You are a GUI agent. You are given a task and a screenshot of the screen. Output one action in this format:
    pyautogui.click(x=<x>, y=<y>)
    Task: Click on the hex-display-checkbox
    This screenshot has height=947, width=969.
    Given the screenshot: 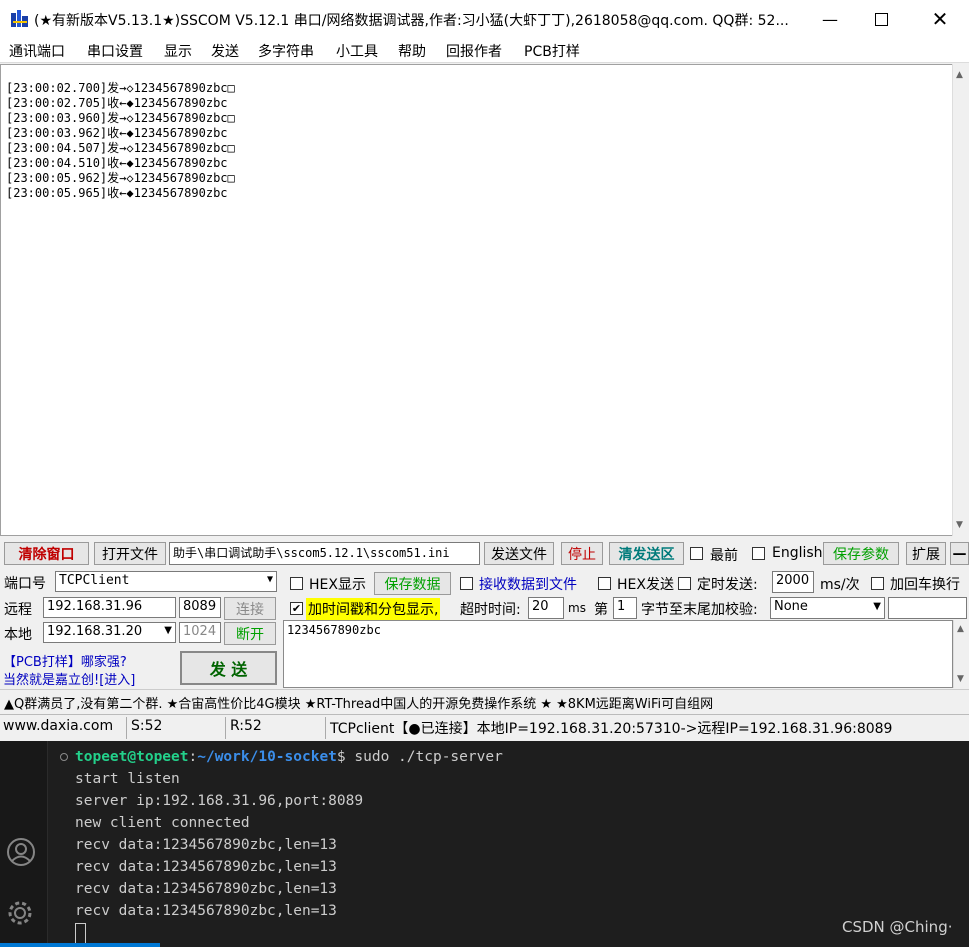 What is the action you would take?
    pyautogui.click(x=296, y=583)
    